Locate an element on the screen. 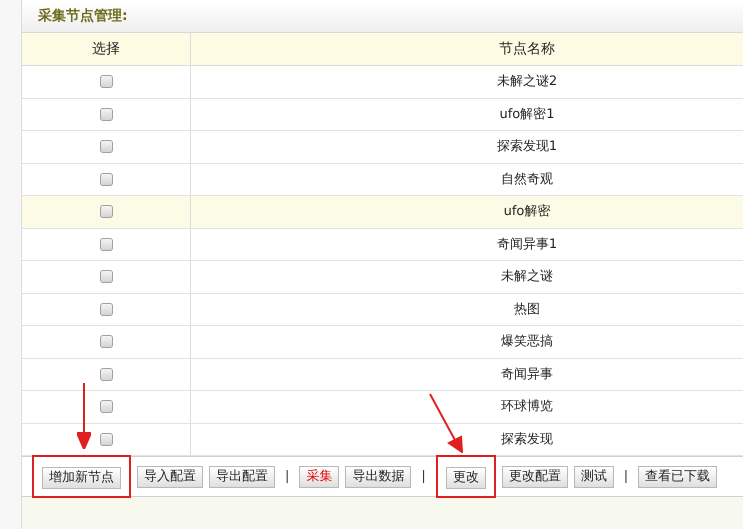 The height and width of the screenshot is (529, 743). table-row: 奇闻异事 is located at coordinates (382, 374).